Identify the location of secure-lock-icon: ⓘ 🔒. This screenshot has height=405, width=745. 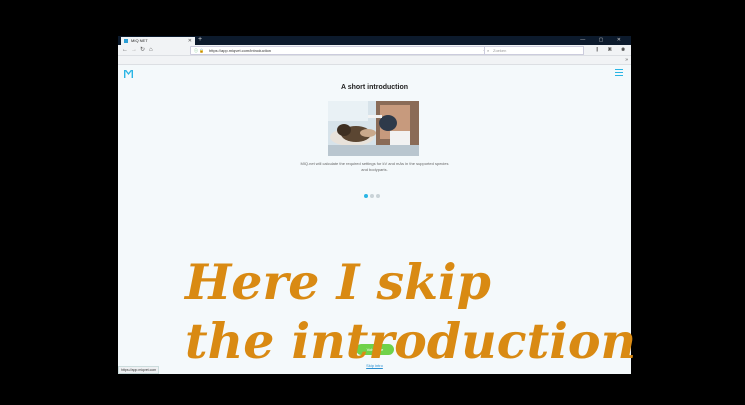
(199, 50).